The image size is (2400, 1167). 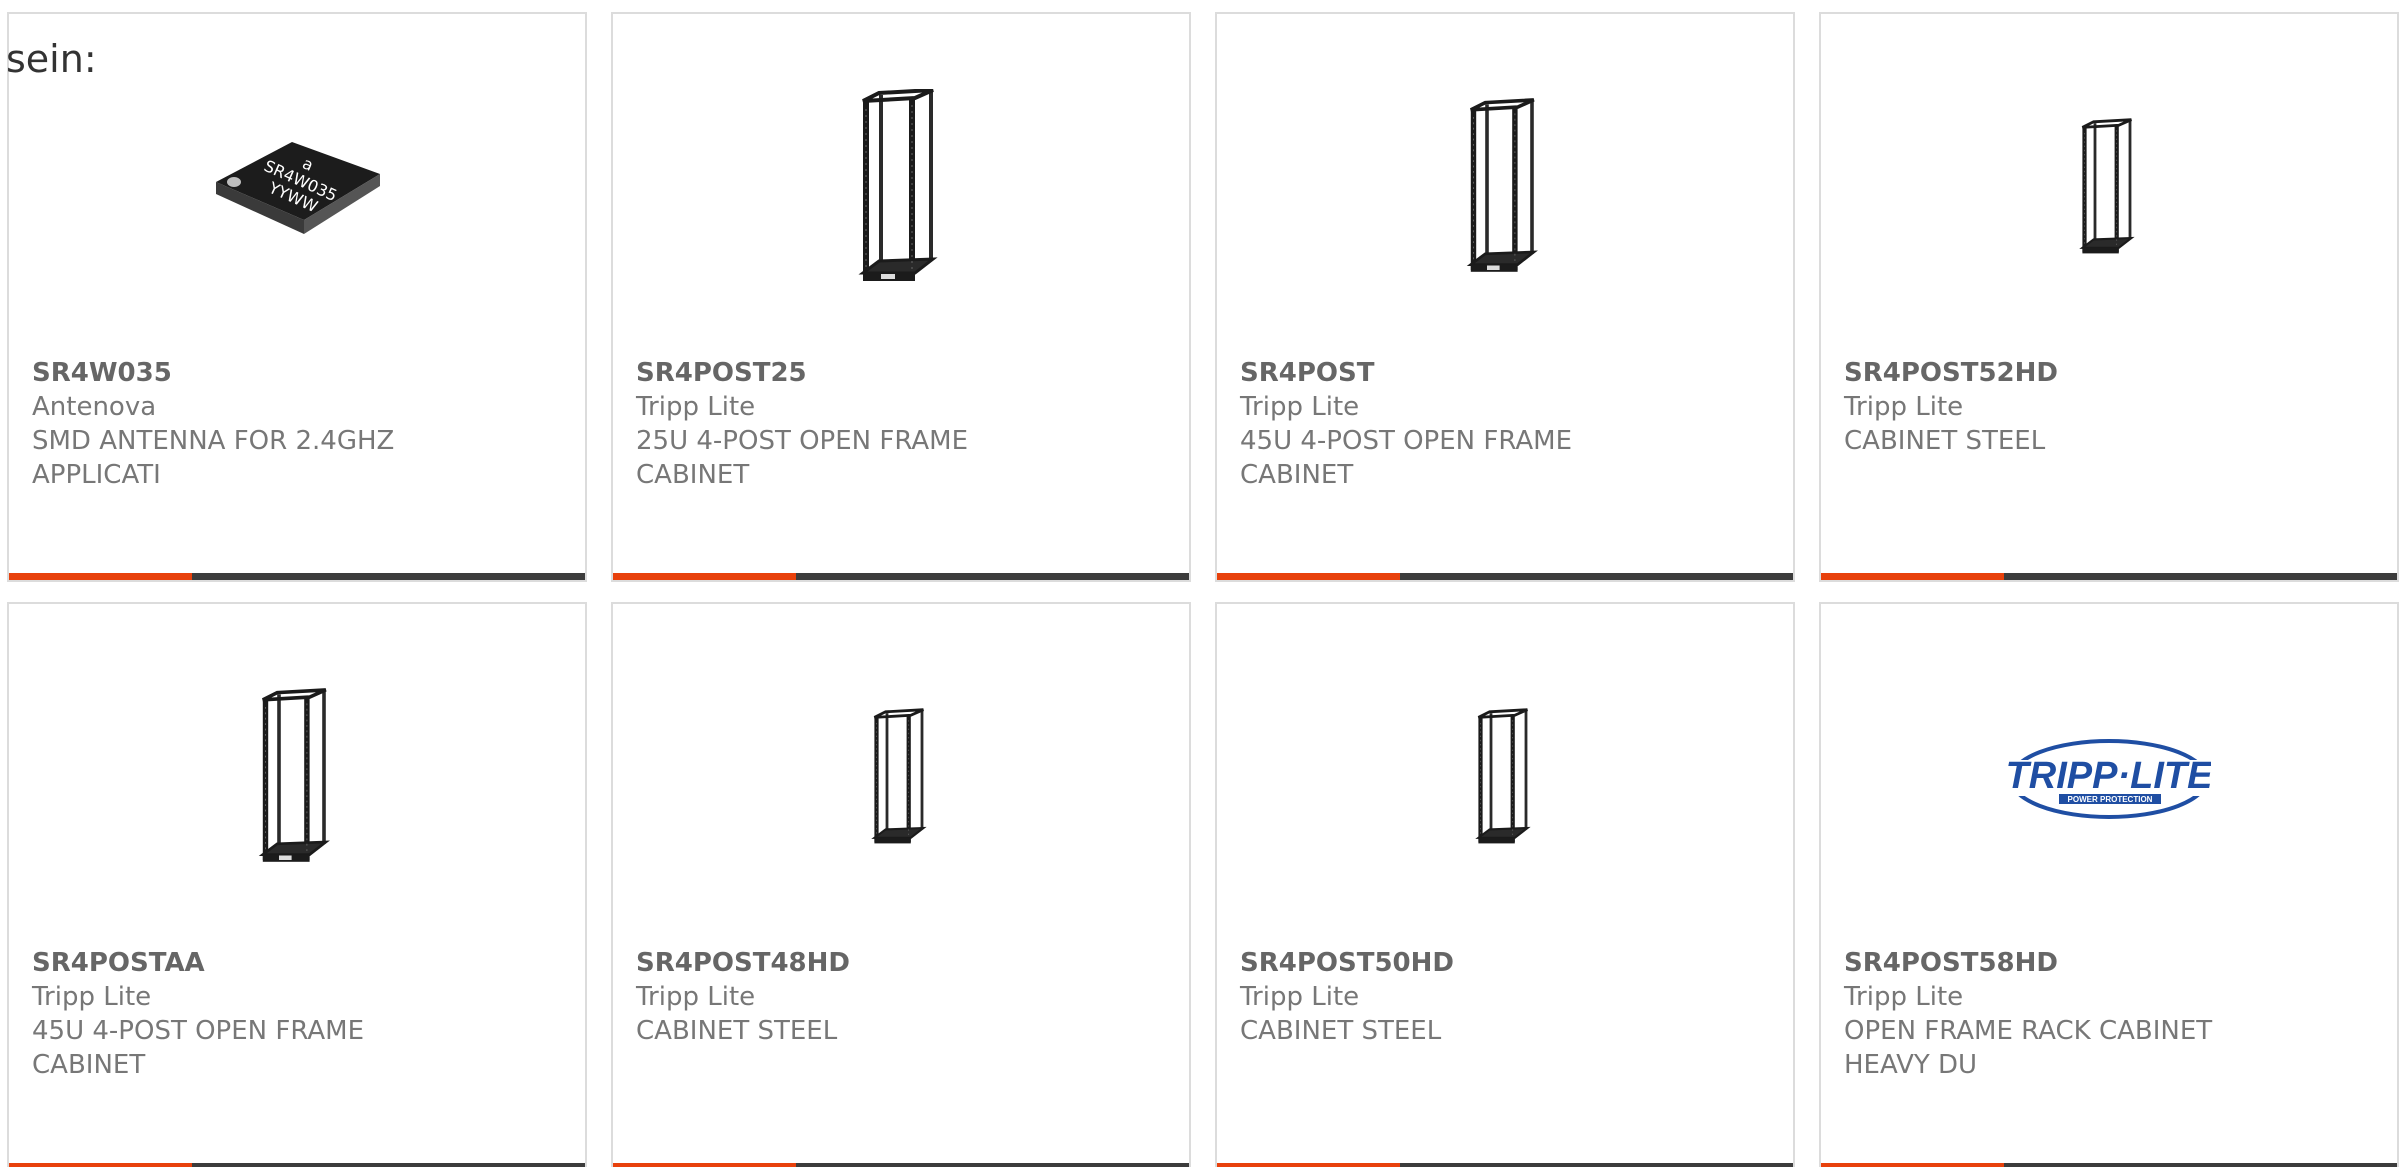 I want to click on product-image: TRIPP·LITE POWER PROTECTION, so click(x=2109, y=779).